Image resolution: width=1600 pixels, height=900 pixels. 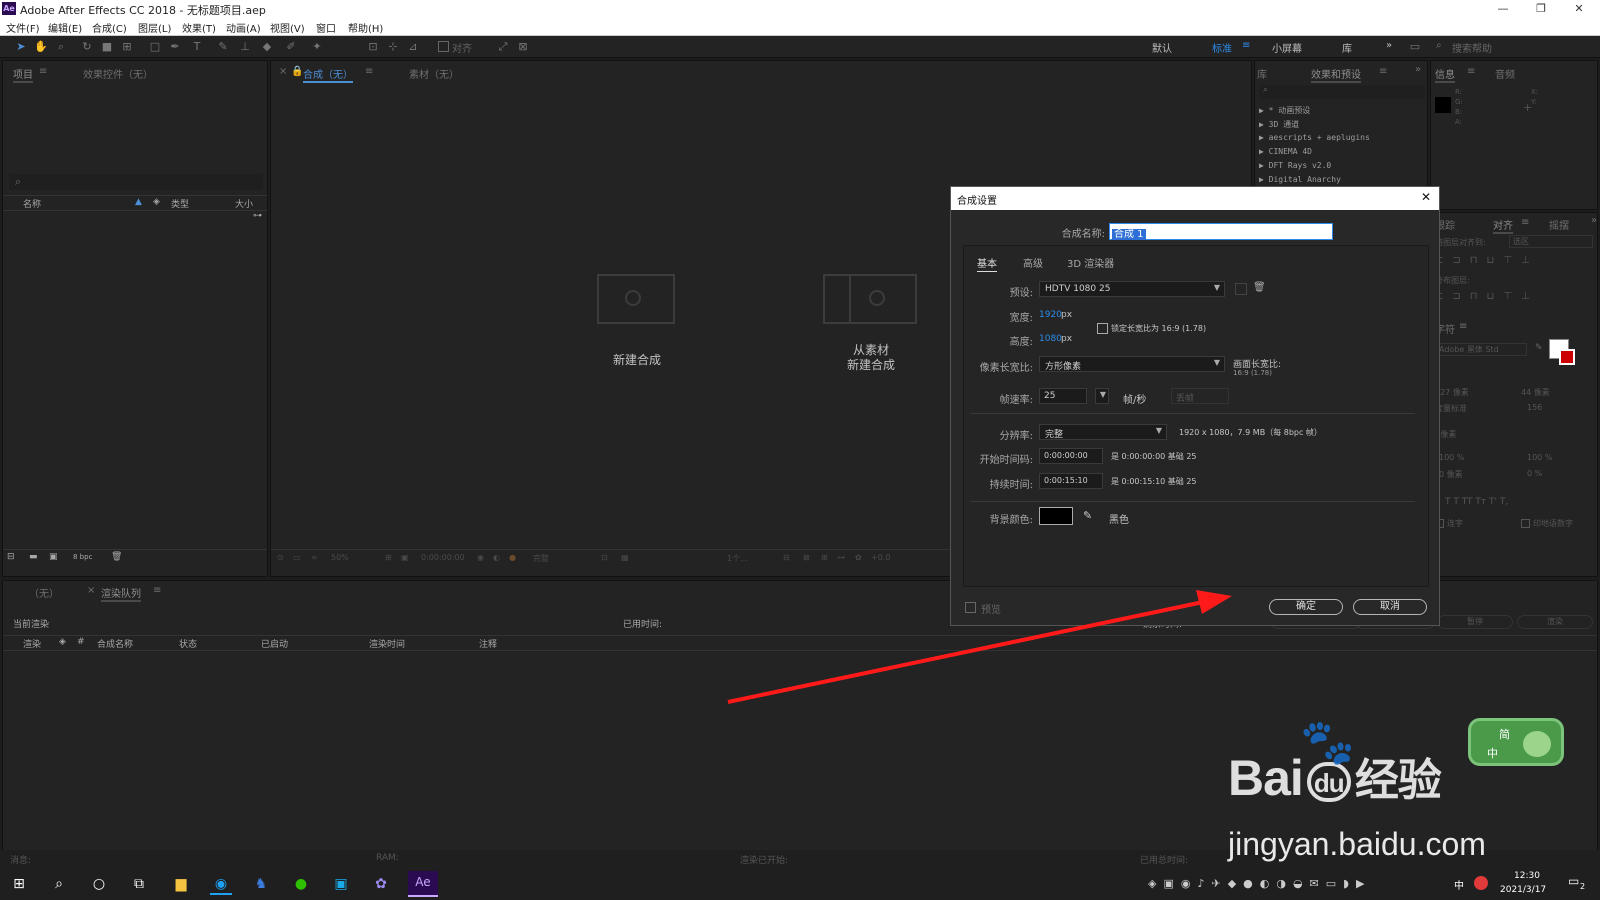 What do you see at coordinates (1459, 884) in the screenshot?
I see `ime-indicator: 中` at bounding box center [1459, 884].